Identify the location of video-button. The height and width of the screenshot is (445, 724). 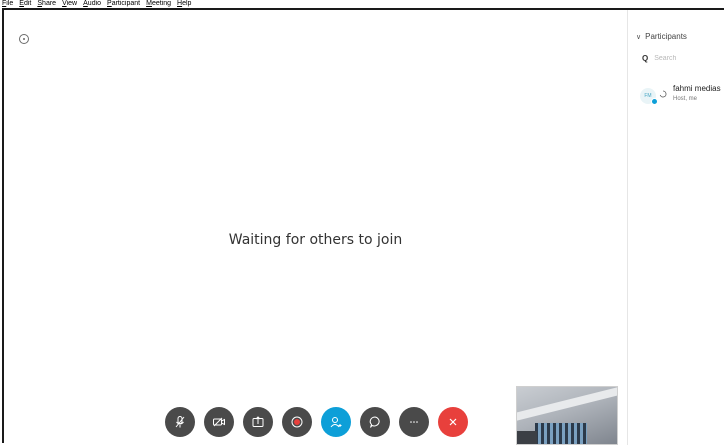
(219, 422).